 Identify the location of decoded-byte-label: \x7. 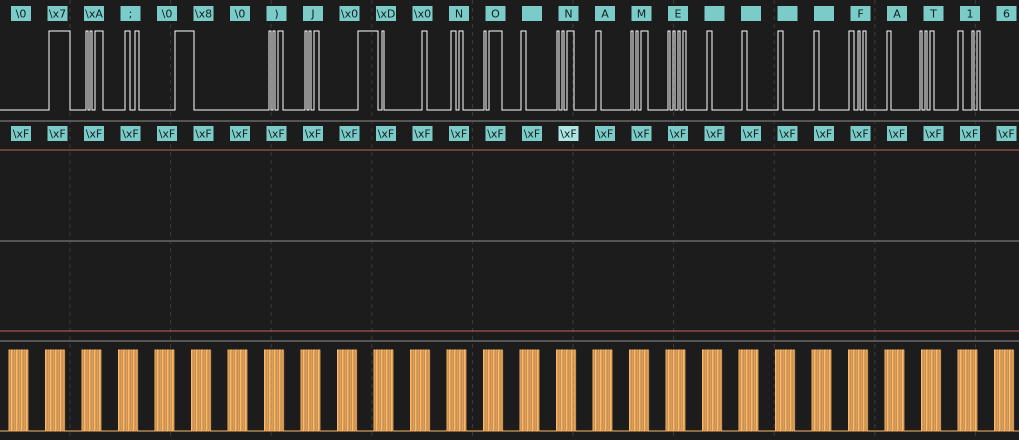
(57, 14).